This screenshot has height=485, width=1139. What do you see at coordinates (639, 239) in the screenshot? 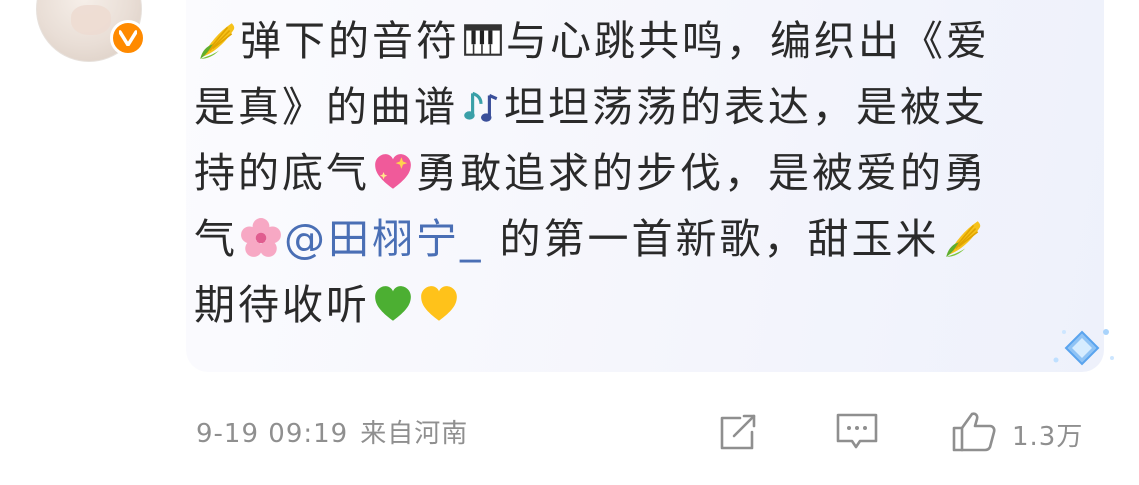
I see `comment-line-4: 气 @田栩宁_ 的第一首新歌，甜玉米` at bounding box center [639, 239].